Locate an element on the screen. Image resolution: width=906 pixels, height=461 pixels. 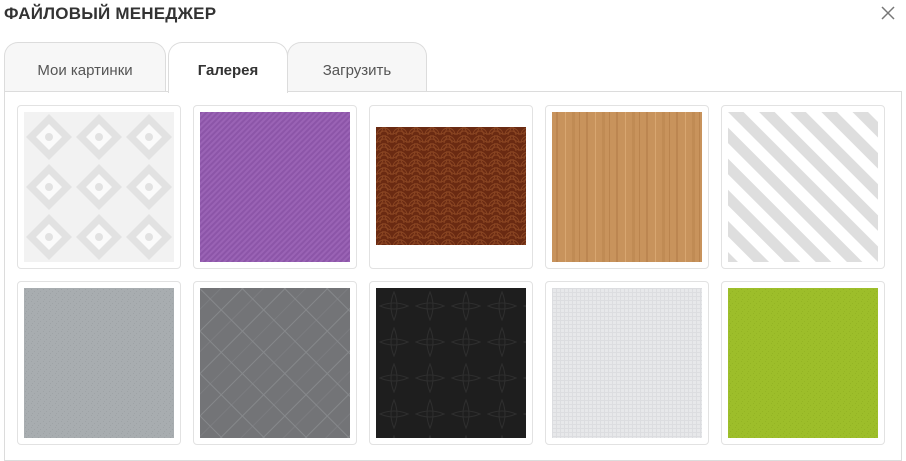
tab-upload: Загрузить is located at coordinates (357, 66).